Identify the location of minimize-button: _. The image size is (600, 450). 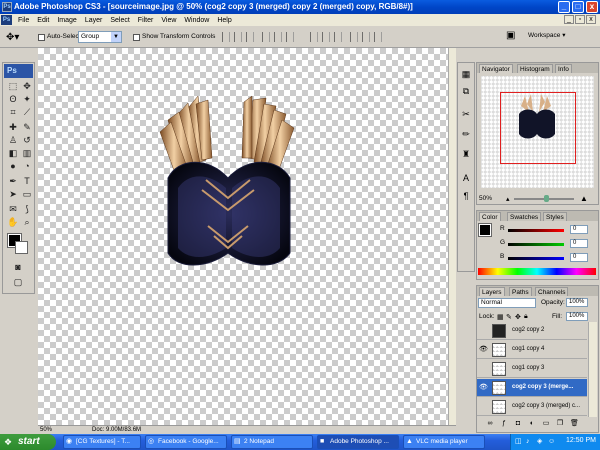
(564, 7).